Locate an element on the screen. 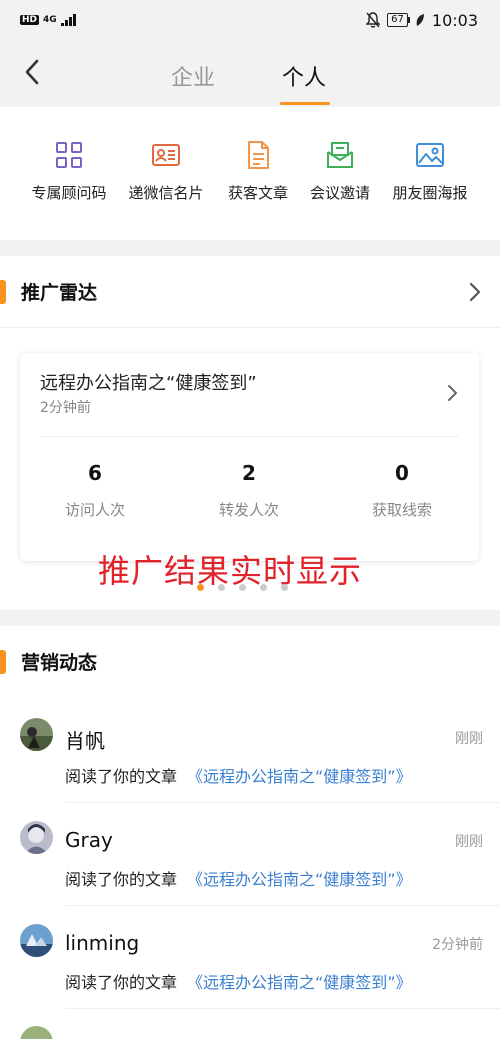 This screenshot has height=1039, width=500. stat-visits: 6 访问人次 is located at coordinates (95, 490).